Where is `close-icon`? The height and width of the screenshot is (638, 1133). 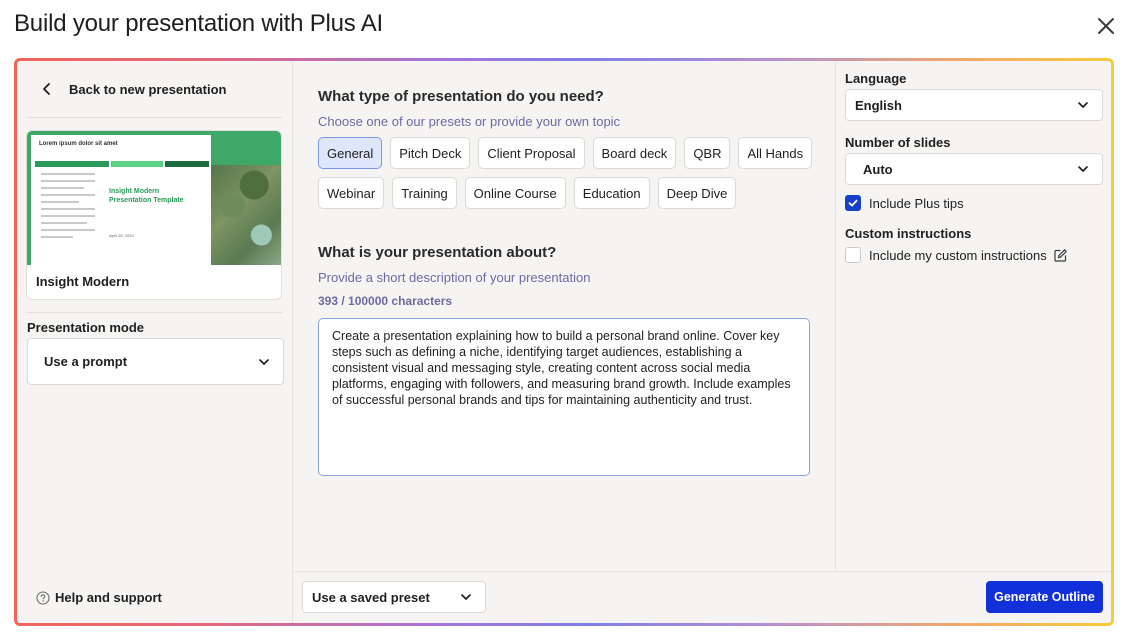 close-icon is located at coordinates (1106, 26).